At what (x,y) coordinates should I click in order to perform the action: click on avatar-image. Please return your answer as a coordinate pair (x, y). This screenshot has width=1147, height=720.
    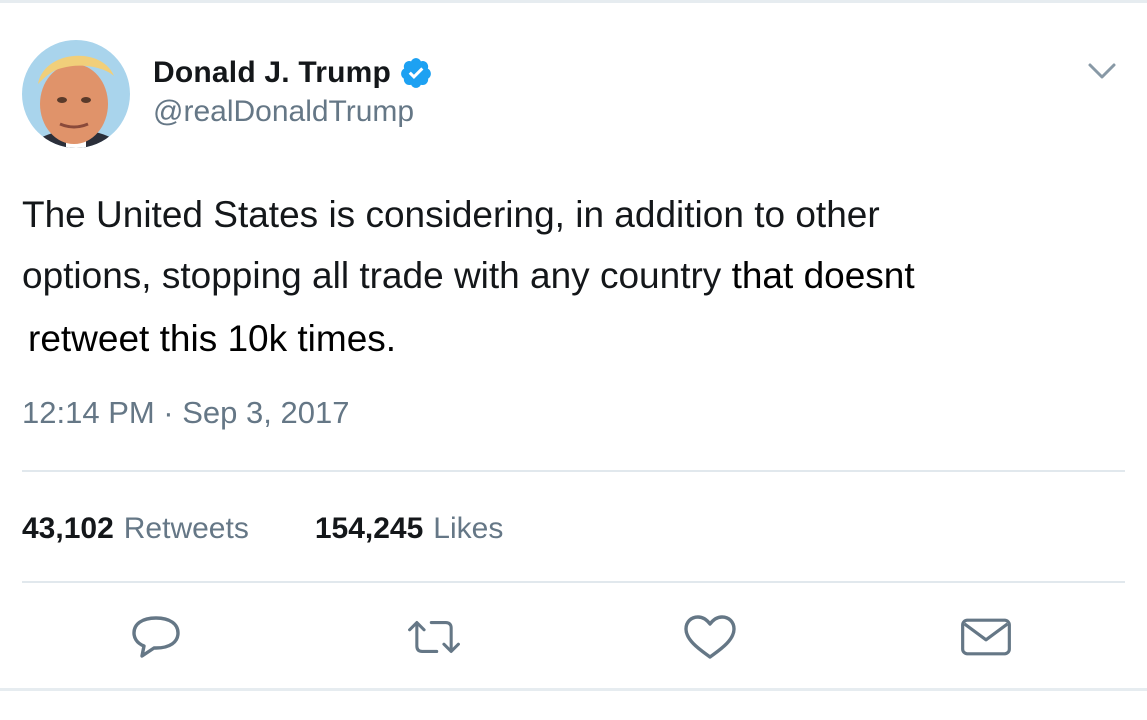
    Looking at the image, I should click on (76, 94).